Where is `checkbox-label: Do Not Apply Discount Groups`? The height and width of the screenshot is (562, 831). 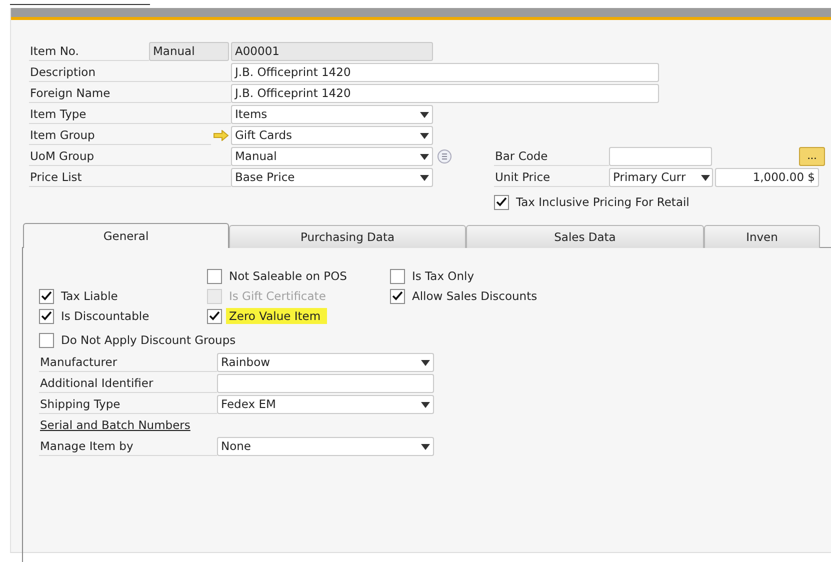
checkbox-label: Do Not Apply Discount Groups is located at coordinates (148, 340).